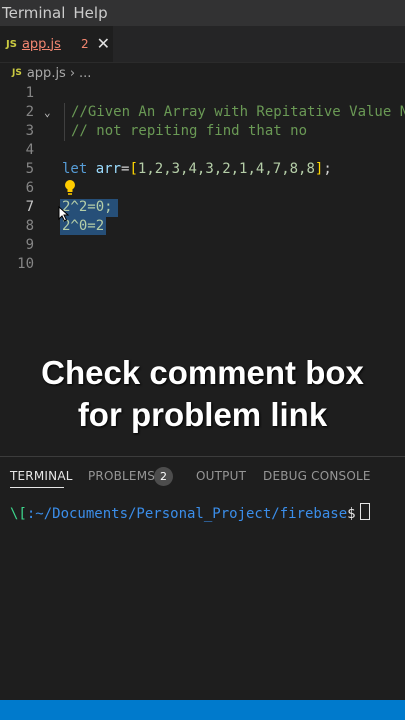 Image resolution: width=405 pixels, height=720 pixels. What do you see at coordinates (29, 207) in the screenshot?
I see `line-number: 7` at bounding box center [29, 207].